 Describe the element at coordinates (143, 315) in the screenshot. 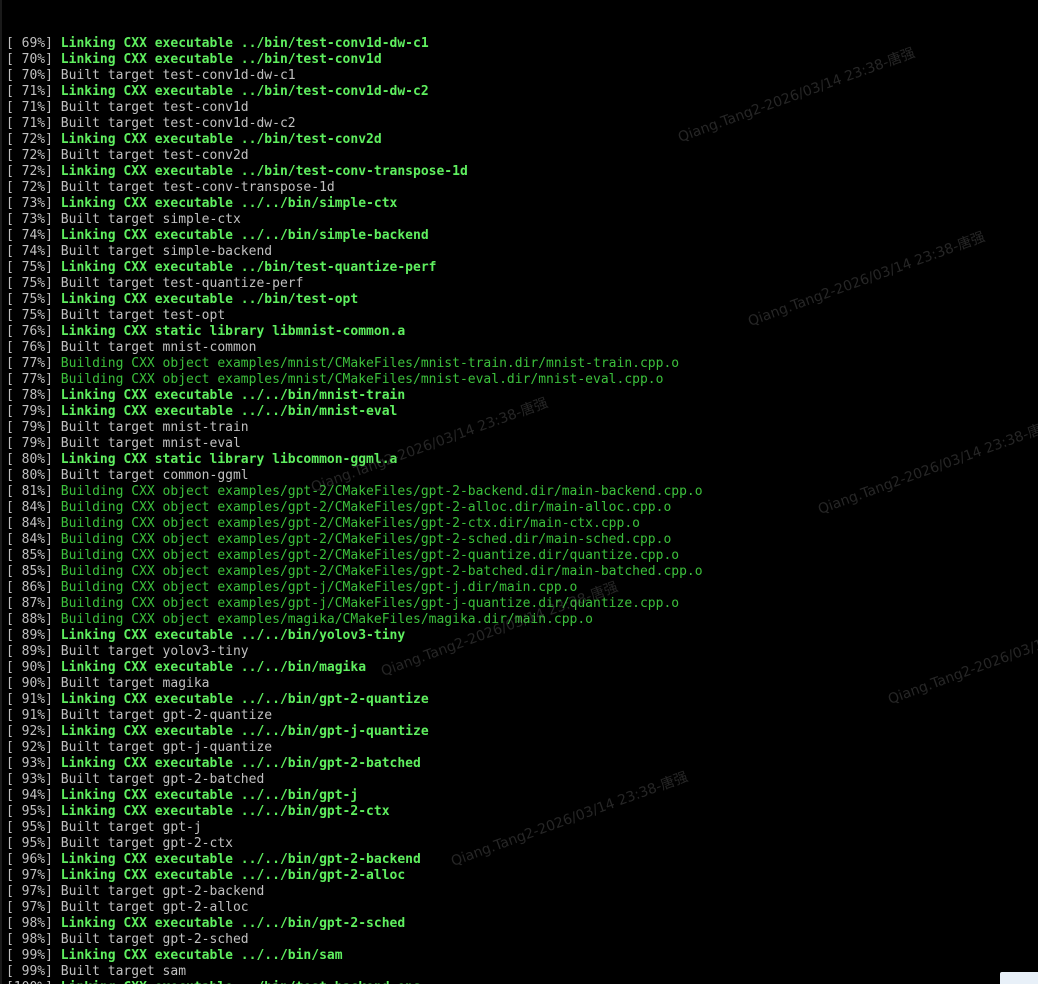

I see `built-target-message: Built target test-opt` at that location.